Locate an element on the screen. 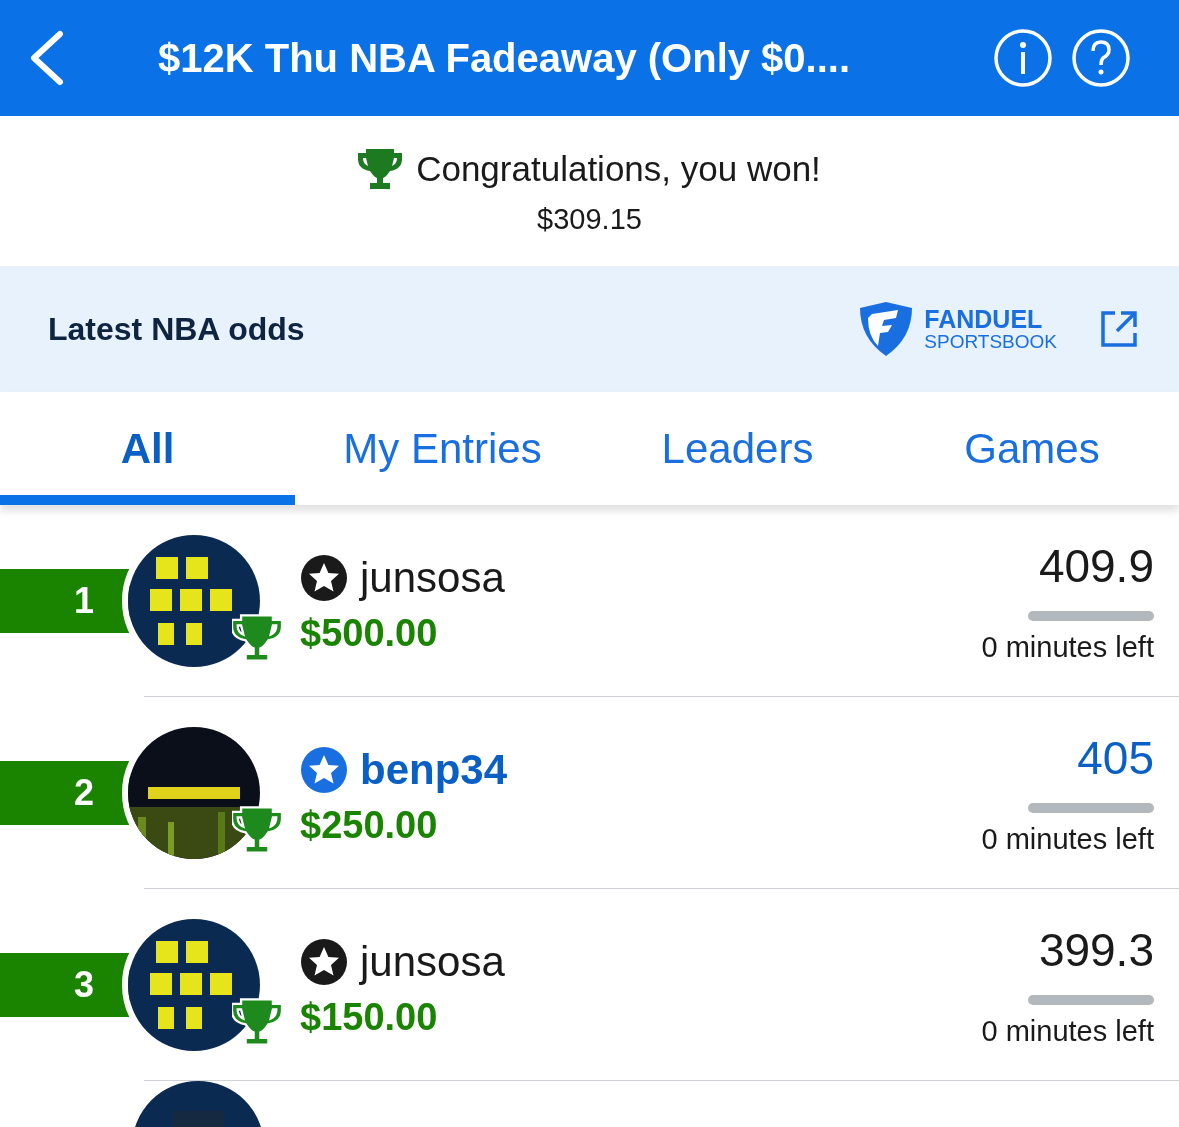  win-message: Congratulations, you won! is located at coordinates (618, 168).